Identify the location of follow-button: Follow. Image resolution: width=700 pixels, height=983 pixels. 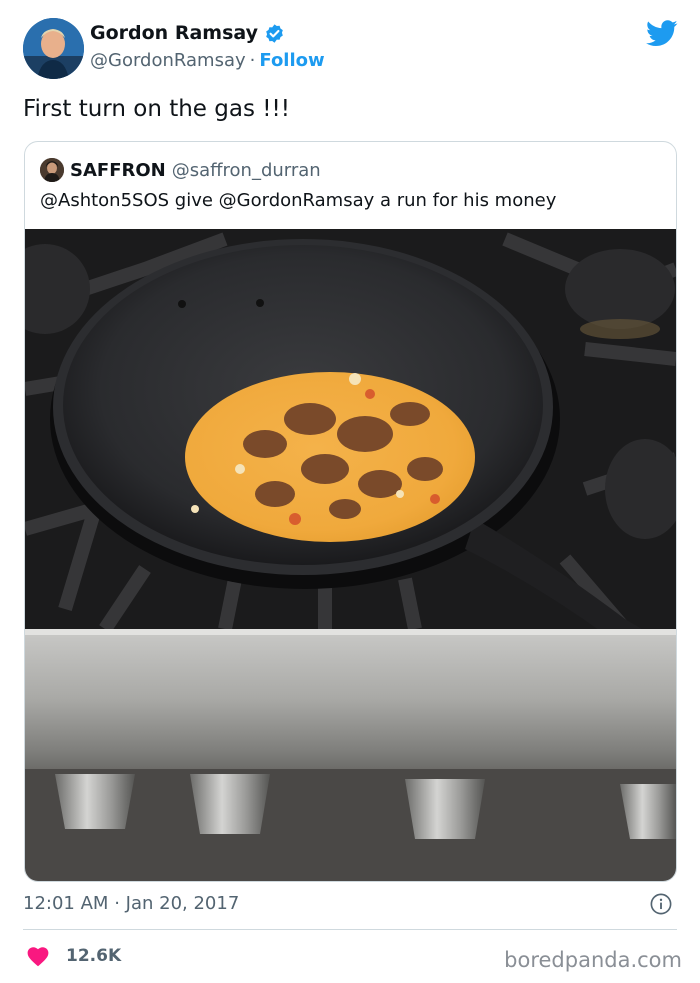
(291, 60).